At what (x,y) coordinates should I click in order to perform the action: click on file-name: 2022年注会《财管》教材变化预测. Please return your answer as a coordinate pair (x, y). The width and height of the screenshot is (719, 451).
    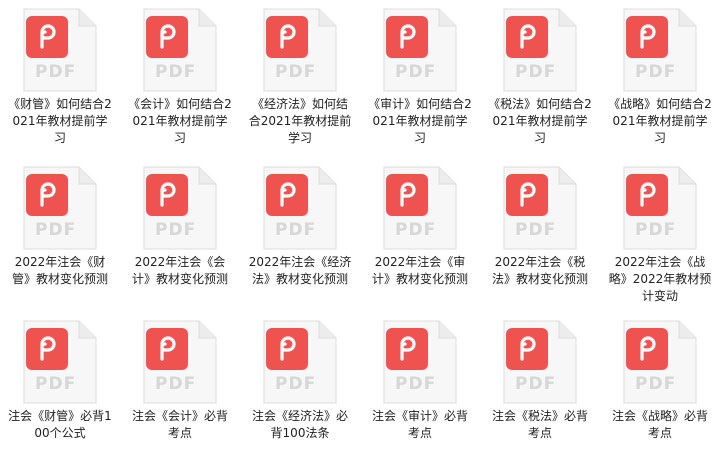
    Looking at the image, I should click on (59, 270).